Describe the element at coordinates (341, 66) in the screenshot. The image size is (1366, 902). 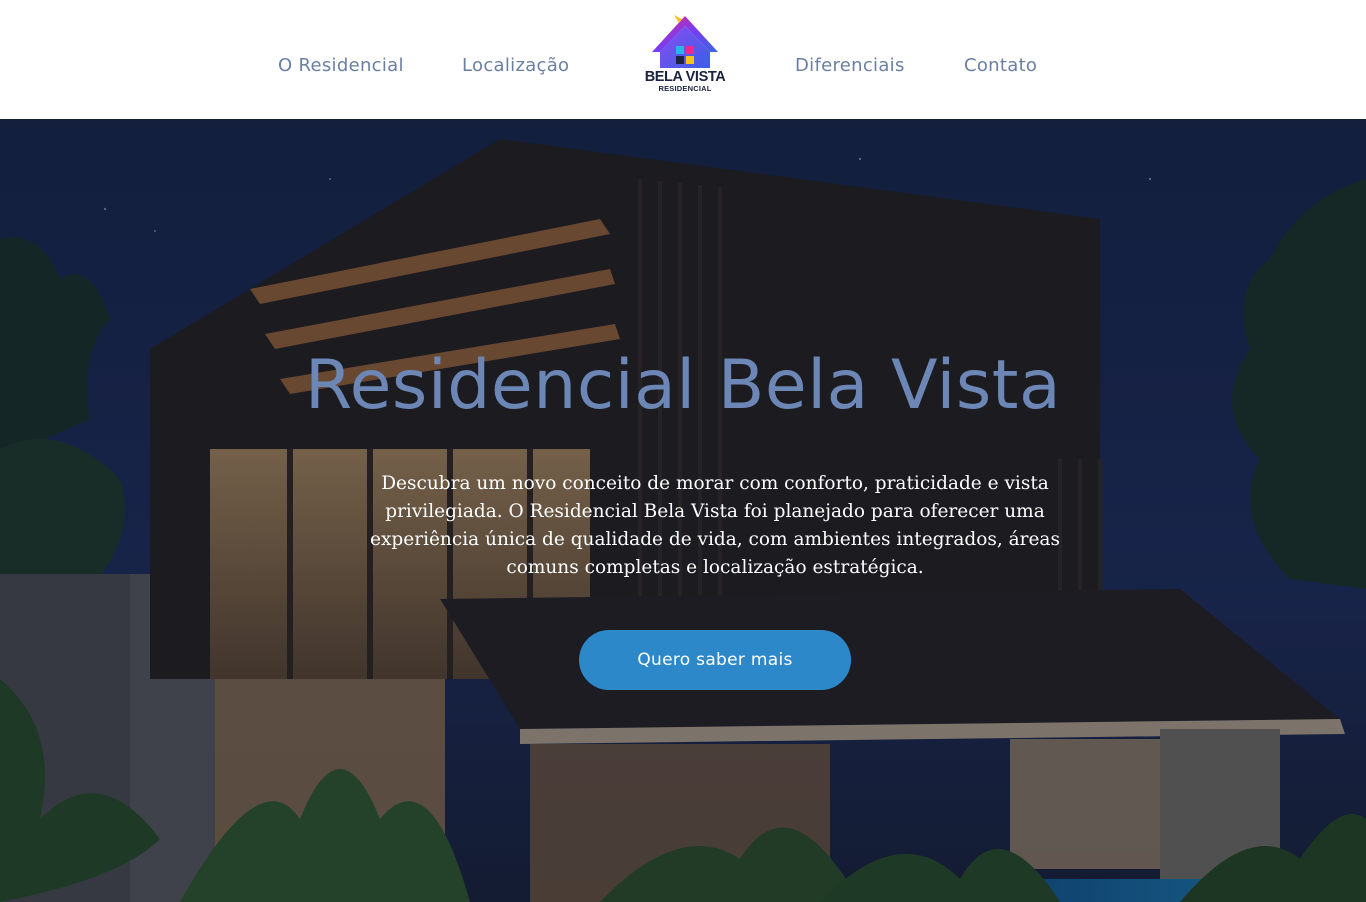
I see `nav-link-o-residencial: O Residencial` at that location.